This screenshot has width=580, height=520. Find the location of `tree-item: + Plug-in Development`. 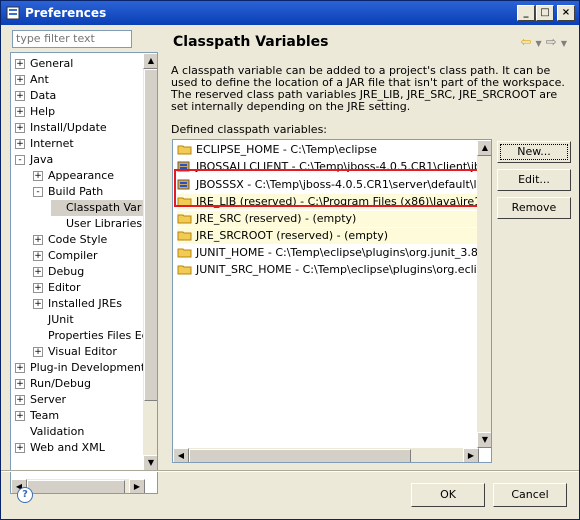

tree-item: + Plug-in Development is located at coordinates (81, 368).